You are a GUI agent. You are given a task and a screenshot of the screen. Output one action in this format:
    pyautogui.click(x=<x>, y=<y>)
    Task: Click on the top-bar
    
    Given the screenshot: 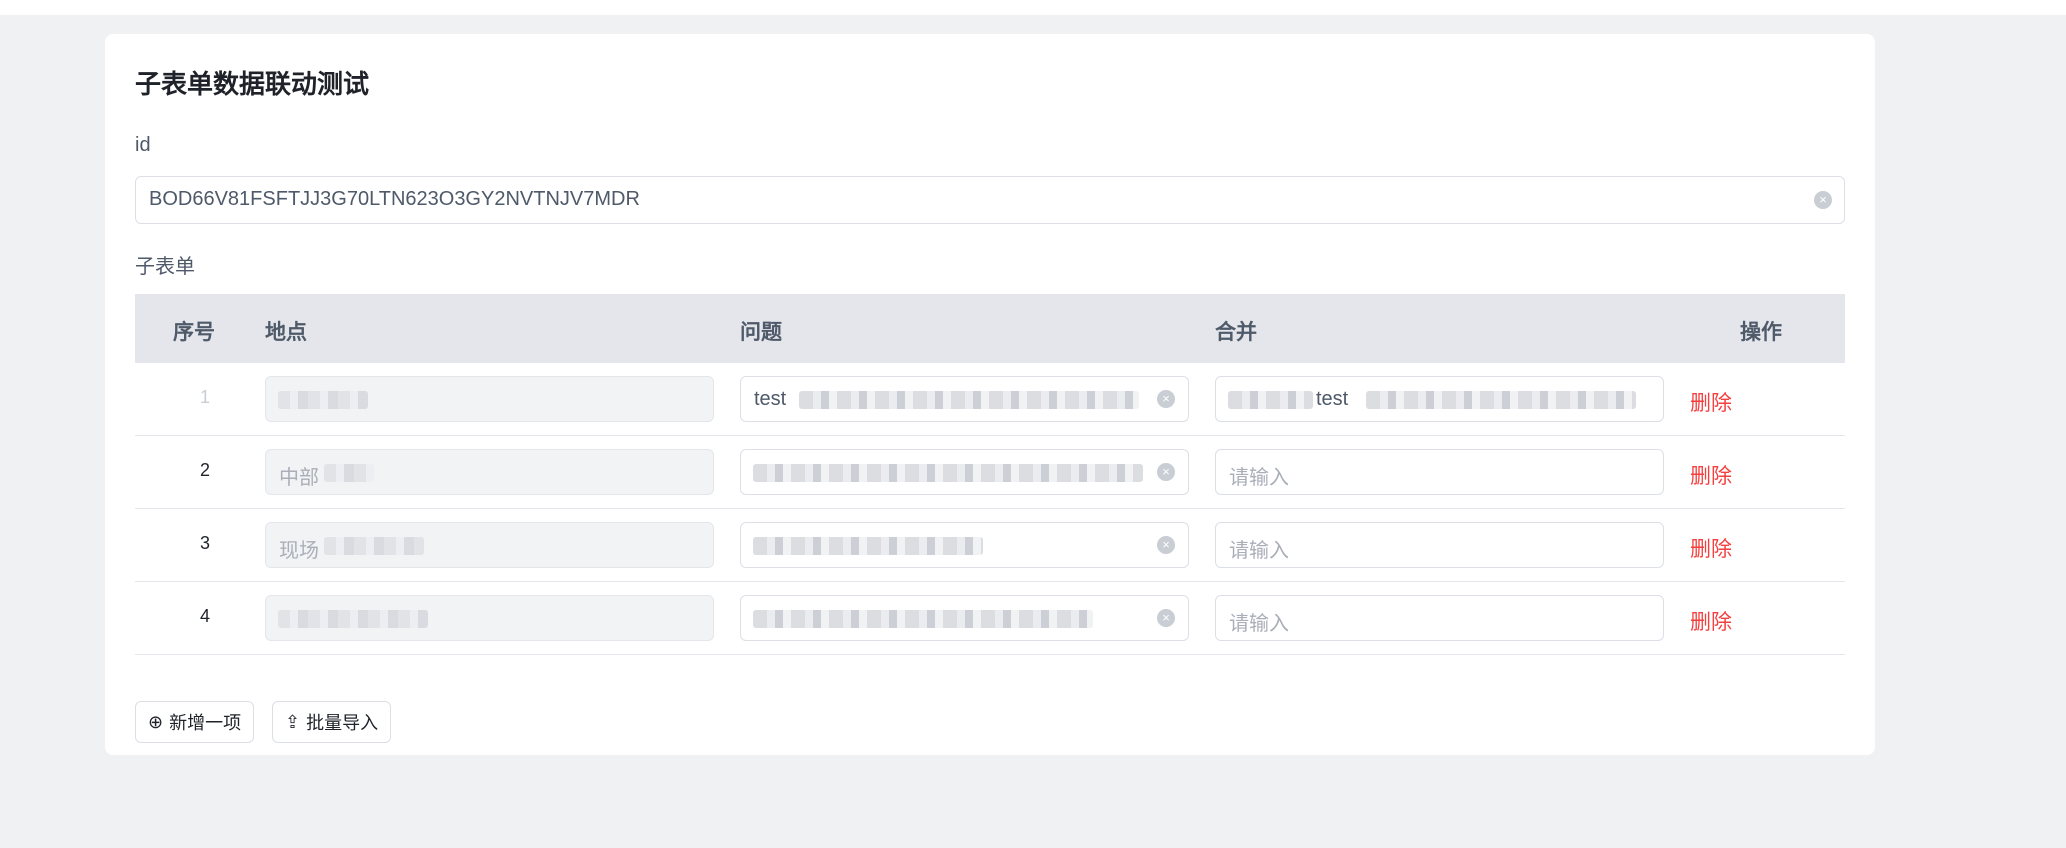 What is the action you would take?
    pyautogui.click(x=1033, y=7)
    